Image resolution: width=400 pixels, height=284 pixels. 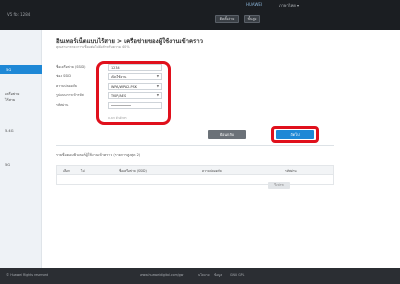 I want to click on encryption-label: รูปแบบการเข้ารหัส, so click(x=70, y=95).